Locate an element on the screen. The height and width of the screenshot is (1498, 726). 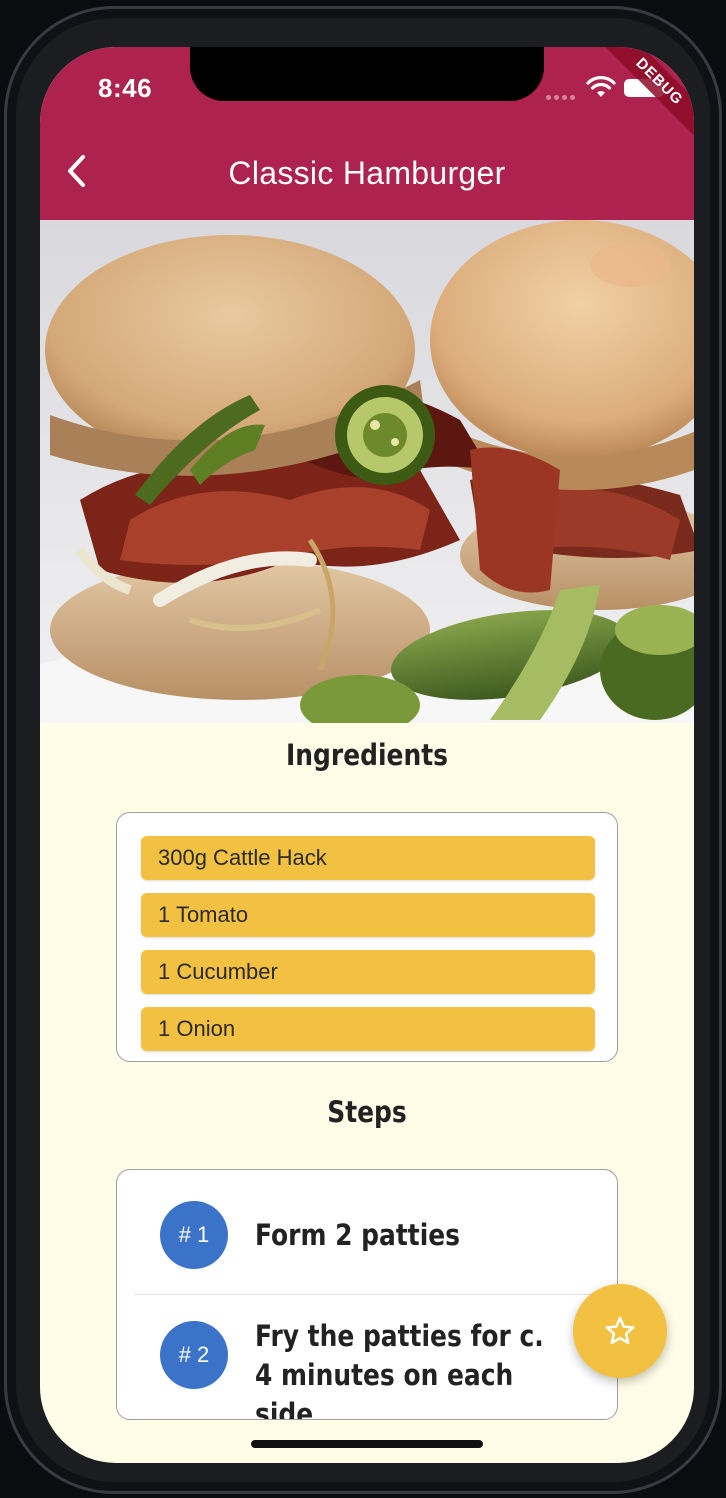
favorite-button is located at coordinates (620, 1331).